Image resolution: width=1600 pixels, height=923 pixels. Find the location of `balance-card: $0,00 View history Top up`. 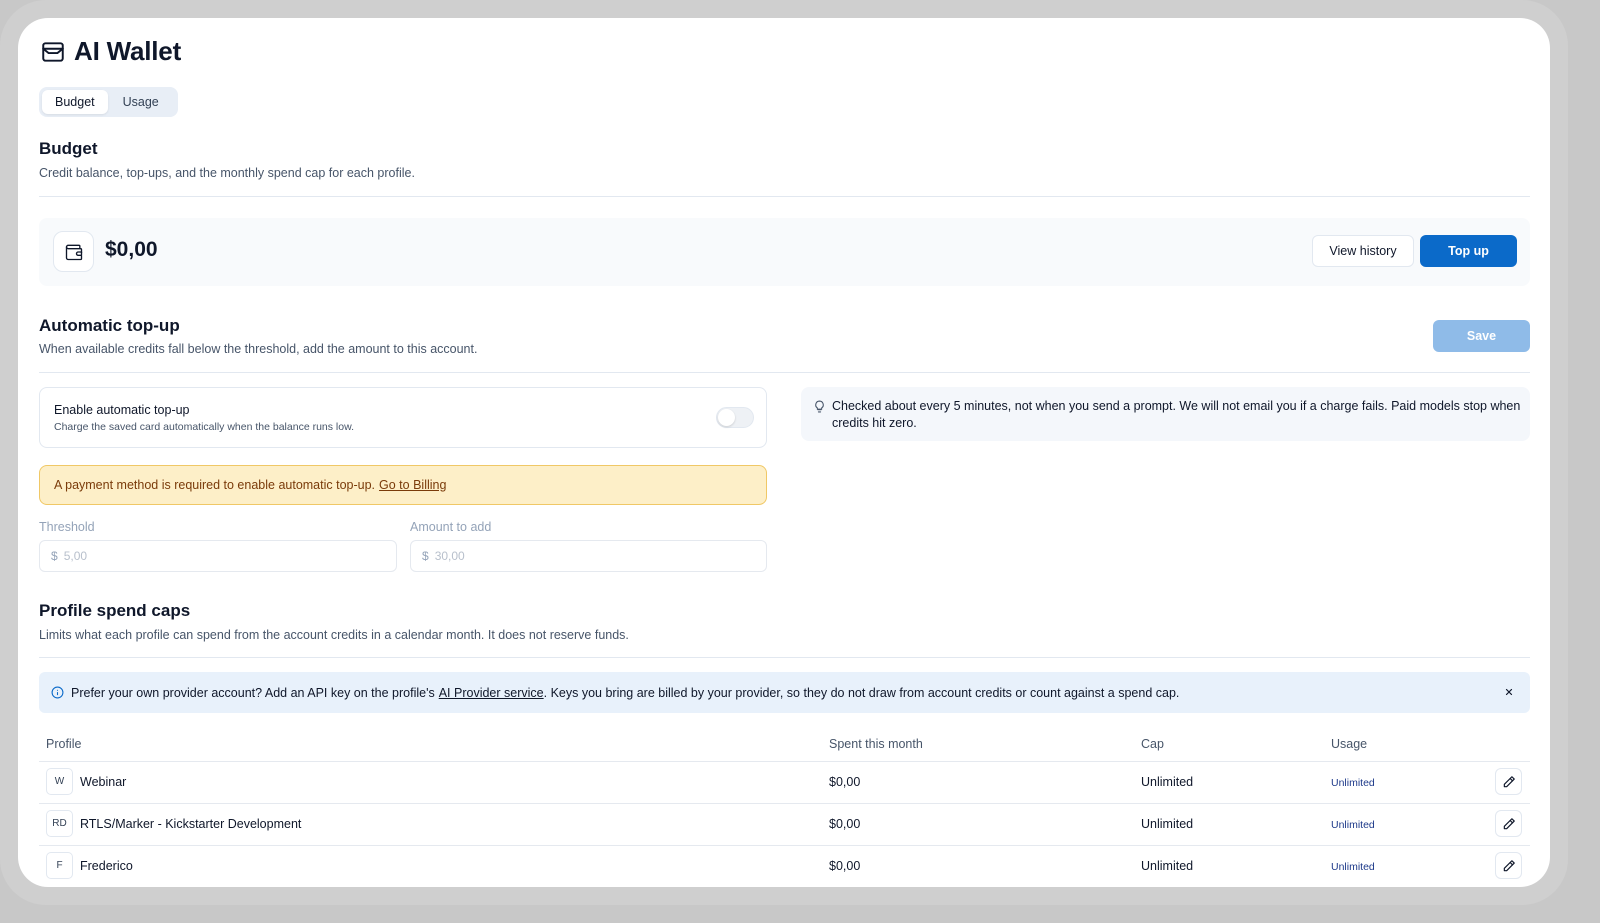

balance-card: $0,00 View history Top up is located at coordinates (784, 252).